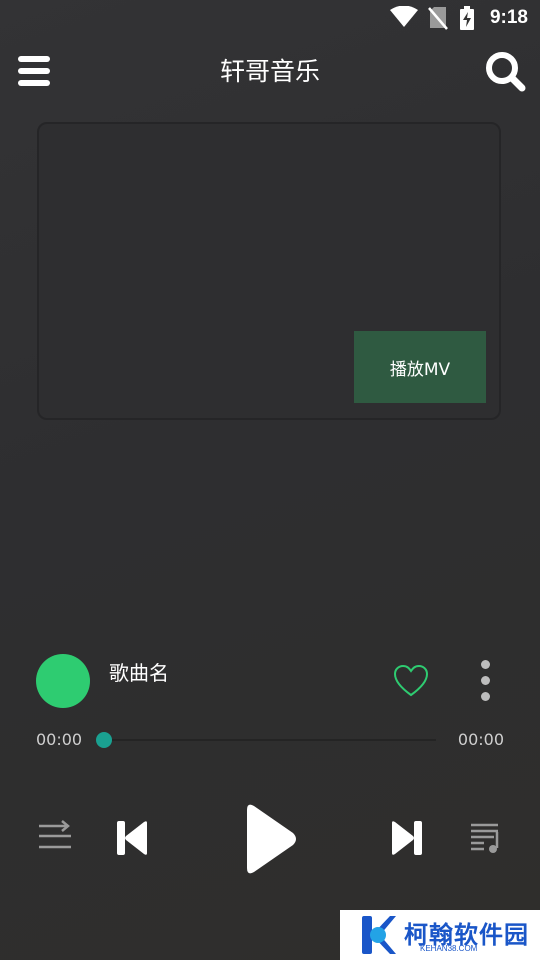 The height and width of the screenshot is (960, 540). Describe the element at coordinates (440, 935) in the screenshot. I see `watermark-logo: 柯翰软件园 KEHAN38.COM` at that location.